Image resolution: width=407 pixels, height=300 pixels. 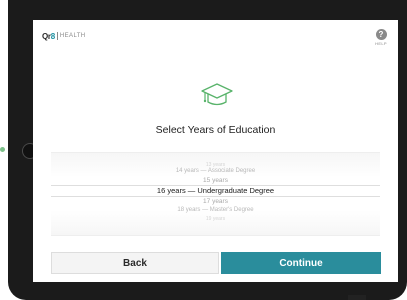 I want to click on picker-option: 15 years, so click(x=215, y=180).